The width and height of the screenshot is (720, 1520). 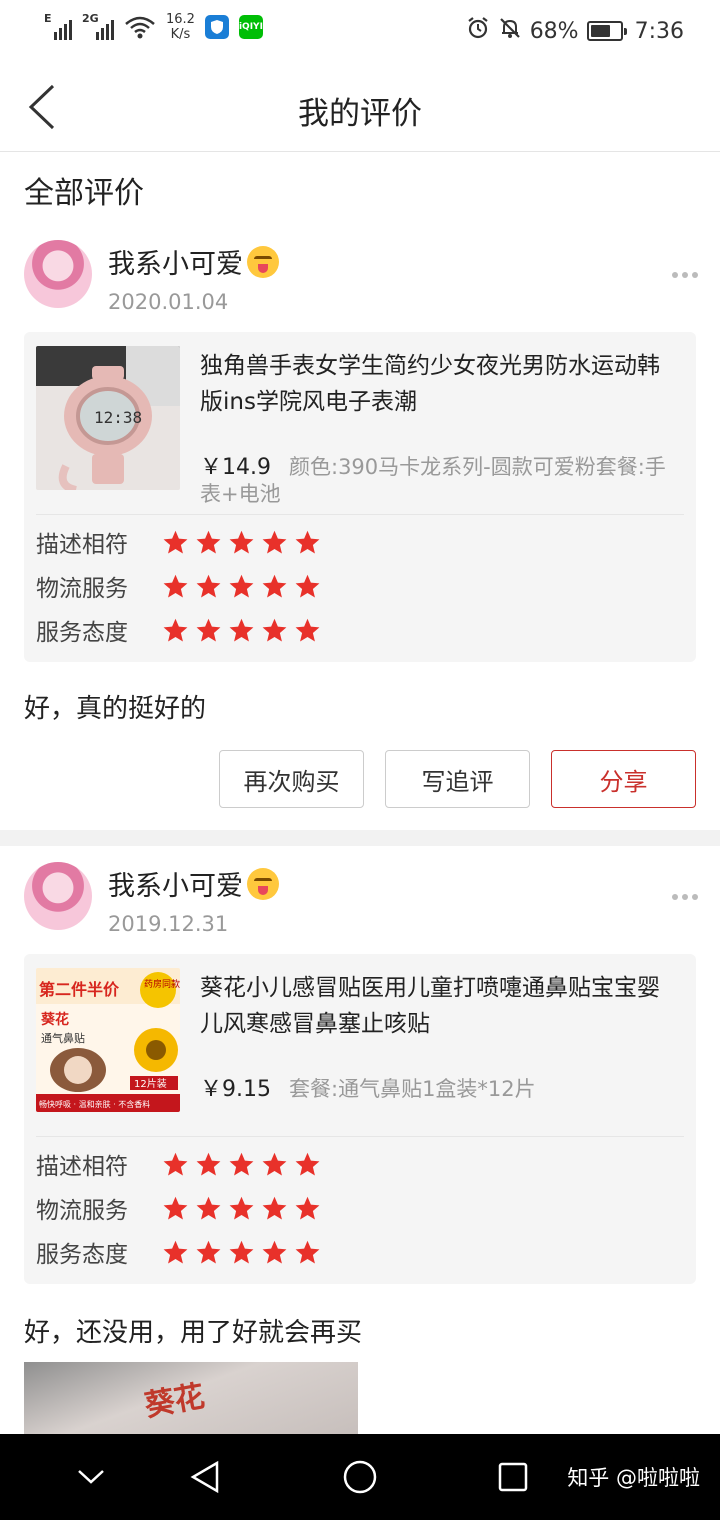 What do you see at coordinates (235, 467) in the screenshot?
I see `product-price: ￥14.9` at bounding box center [235, 467].